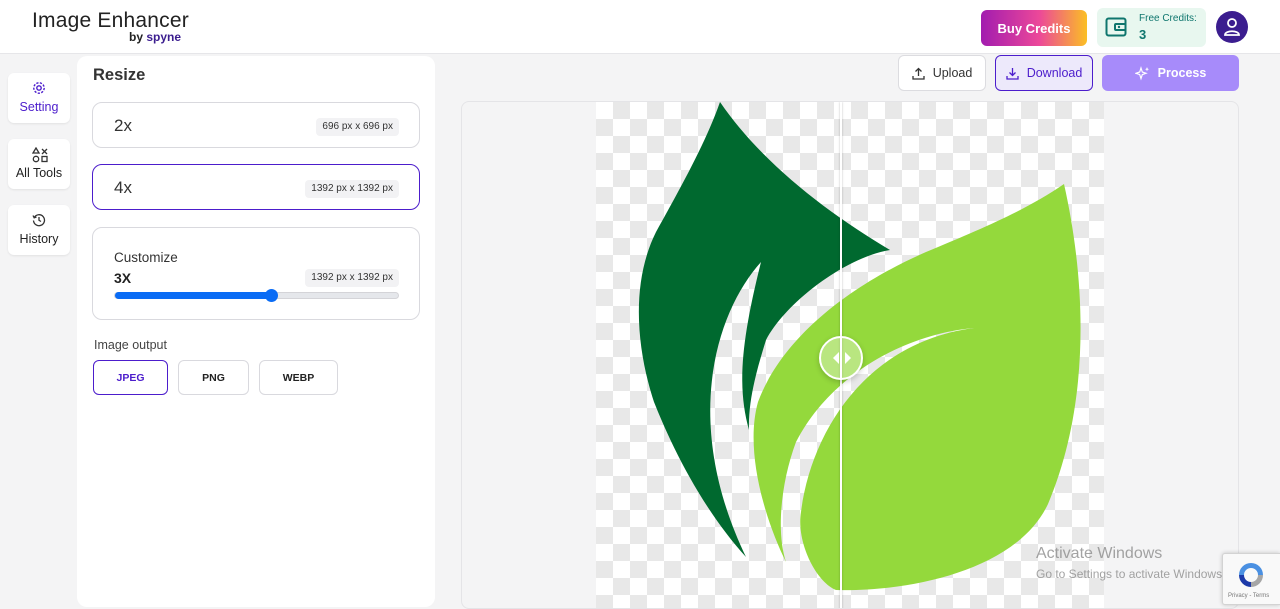  What do you see at coordinates (298, 377) in the screenshot?
I see `format-webp-button: WEBP` at bounding box center [298, 377].